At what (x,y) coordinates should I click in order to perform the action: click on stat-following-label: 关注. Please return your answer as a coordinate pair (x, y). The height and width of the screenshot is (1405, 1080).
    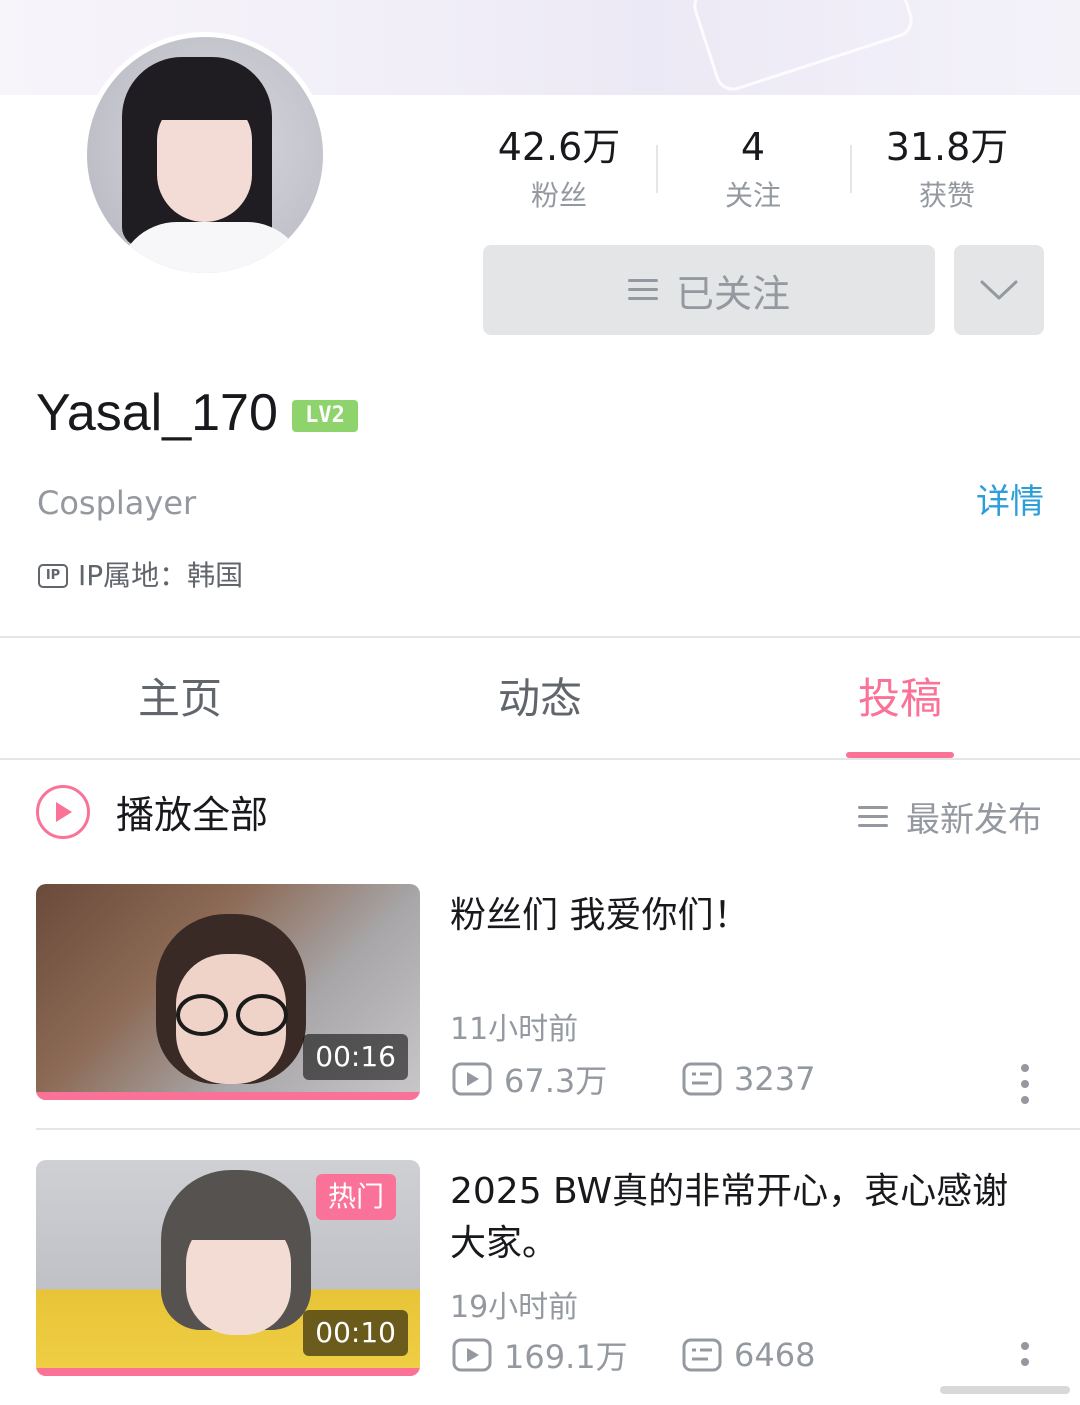
    Looking at the image, I should click on (752, 195).